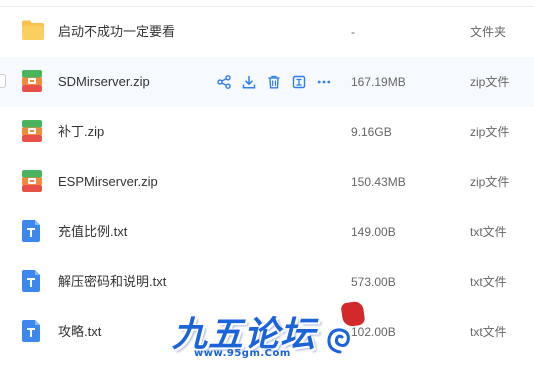 Image resolution: width=534 pixels, height=371 pixels. Describe the element at coordinates (373, 232) in the screenshot. I see `file-size: 149.00B` at that location.